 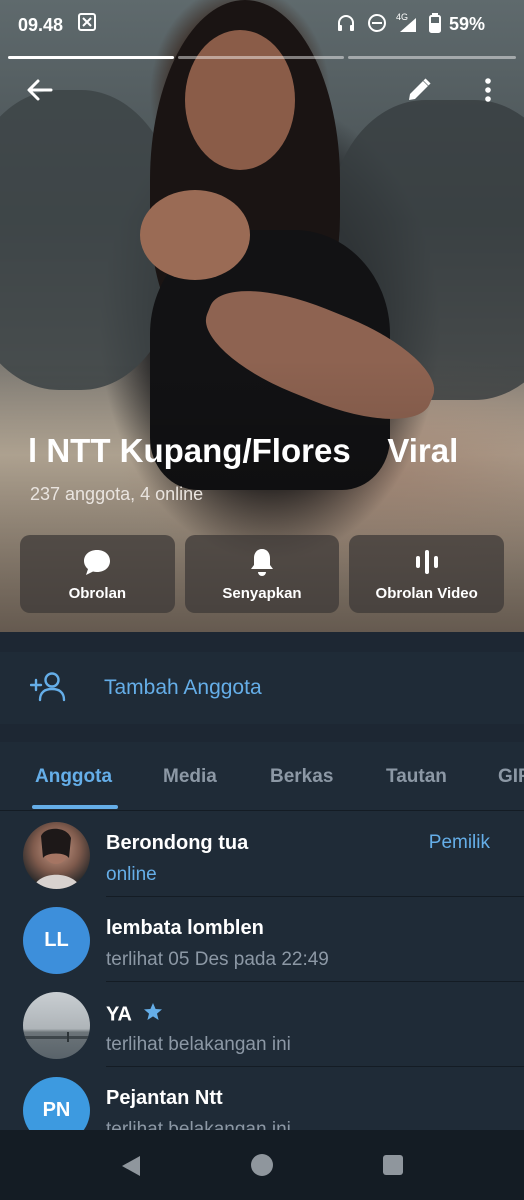 I want to click on chat-button: Obrolan, so click(x=97, y=574).